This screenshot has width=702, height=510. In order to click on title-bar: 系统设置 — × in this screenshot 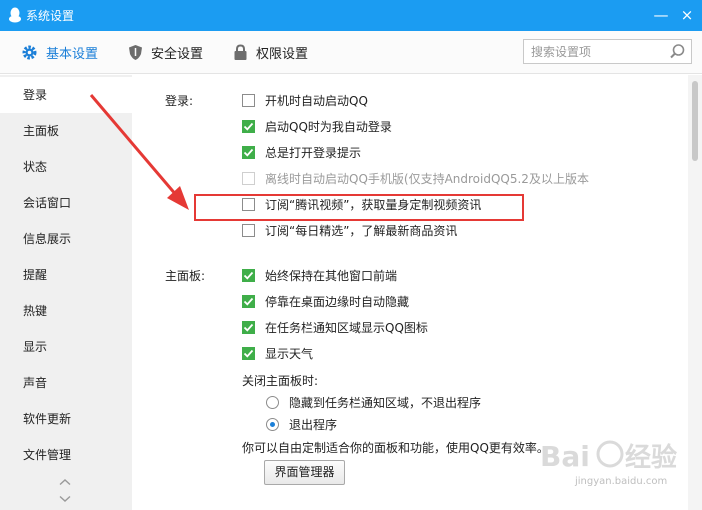, I will do `click(351, 15)`.